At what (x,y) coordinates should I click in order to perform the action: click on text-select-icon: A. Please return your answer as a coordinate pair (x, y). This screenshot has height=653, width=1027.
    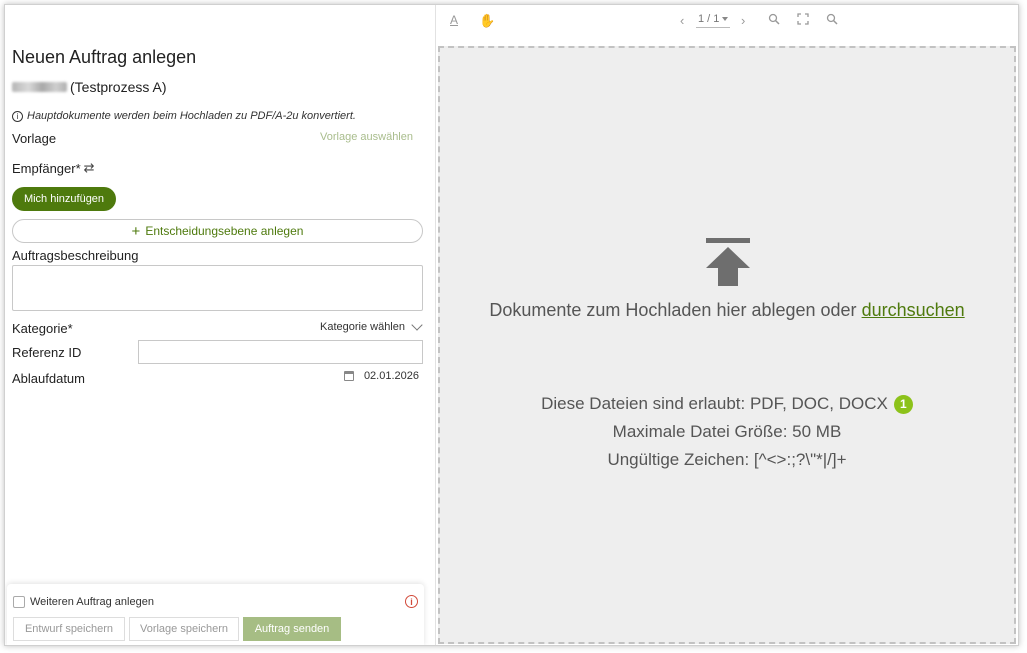
    Looking at the image, I should click on (454, 20).